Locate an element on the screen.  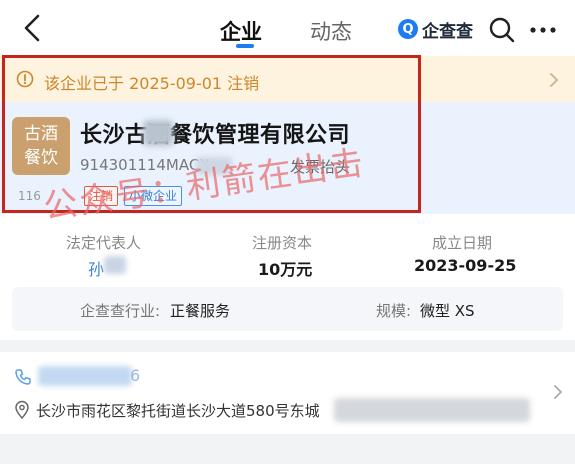
location-pin-icon is located at coordinates (22, 410).